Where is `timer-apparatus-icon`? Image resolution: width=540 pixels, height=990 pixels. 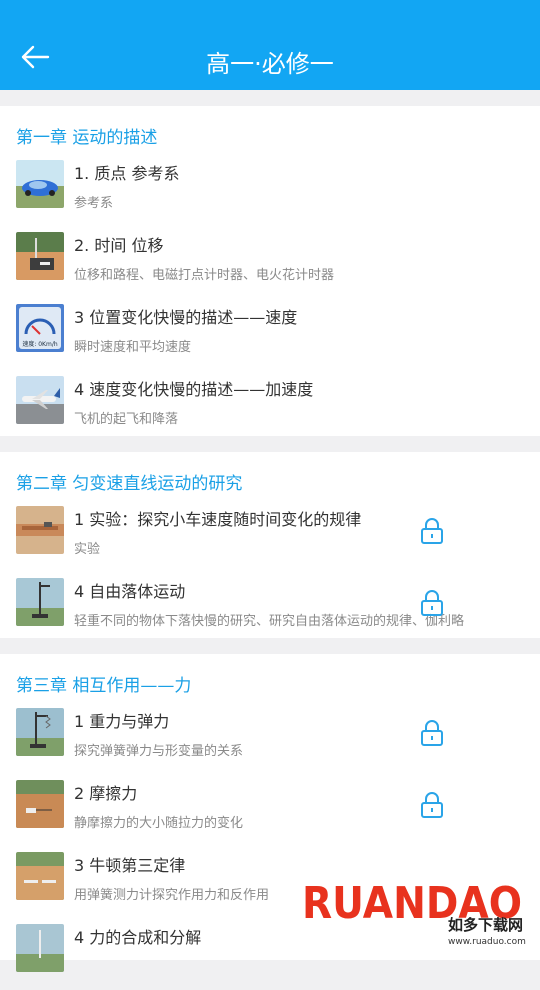 timer-apparatus-icon is located at coordinates (40, 256).